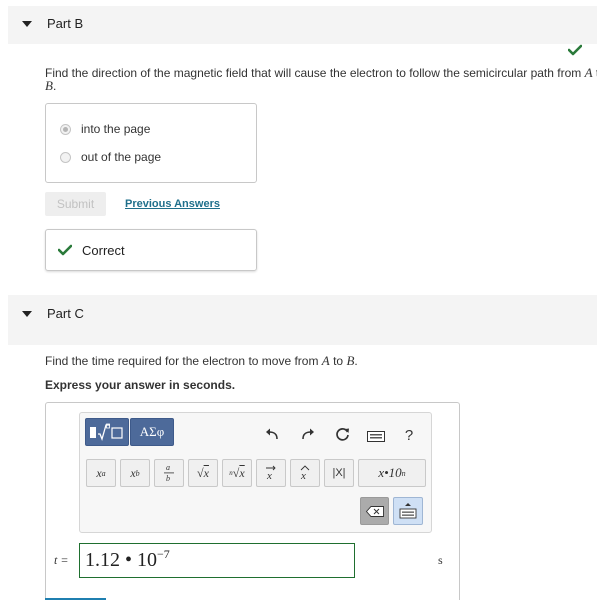  I want to click on scientific-notation-button: x•10 n, so click(392, 473).